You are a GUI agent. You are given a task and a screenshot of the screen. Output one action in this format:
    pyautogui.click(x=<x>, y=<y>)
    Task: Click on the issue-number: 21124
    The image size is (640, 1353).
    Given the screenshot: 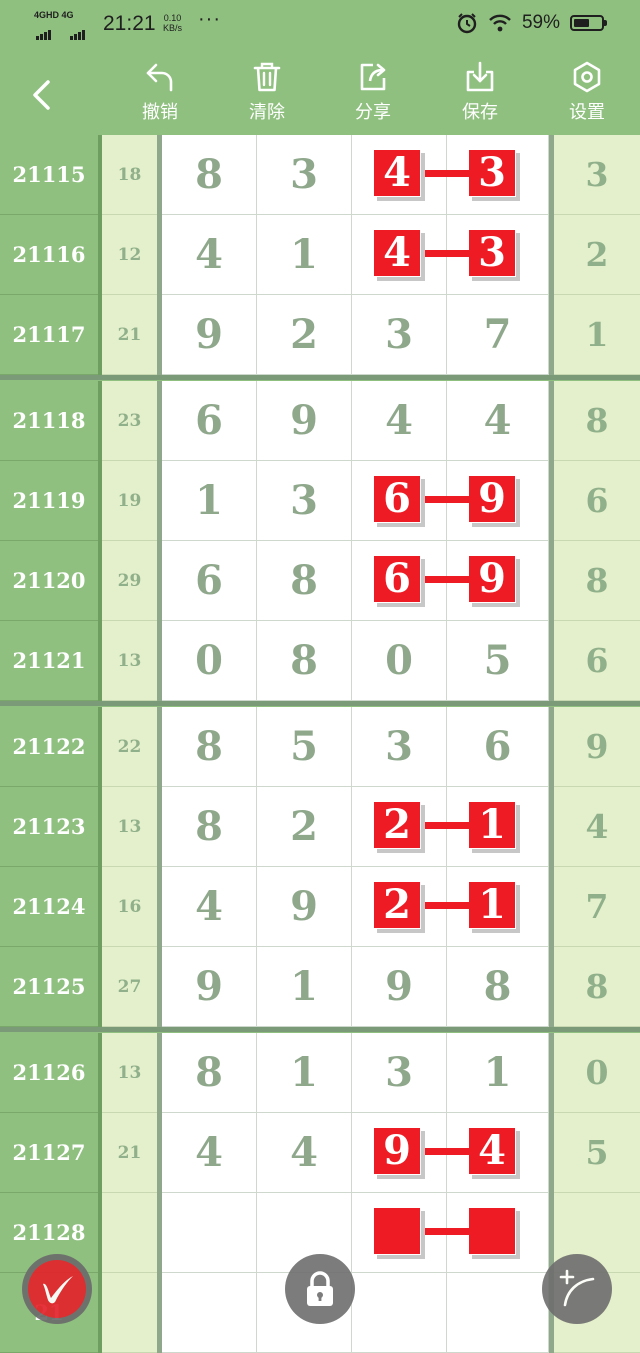 What is the action you would take?
    pyautogui.click(x=49, y=907)
    